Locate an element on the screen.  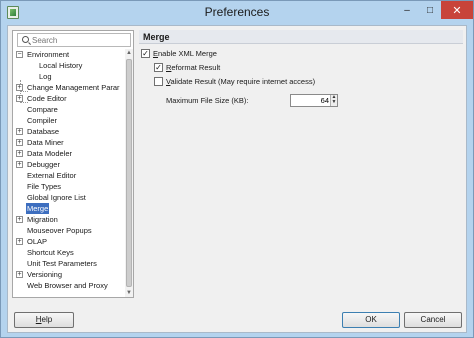
ok-button: OK is located at coordinates (371, 320).